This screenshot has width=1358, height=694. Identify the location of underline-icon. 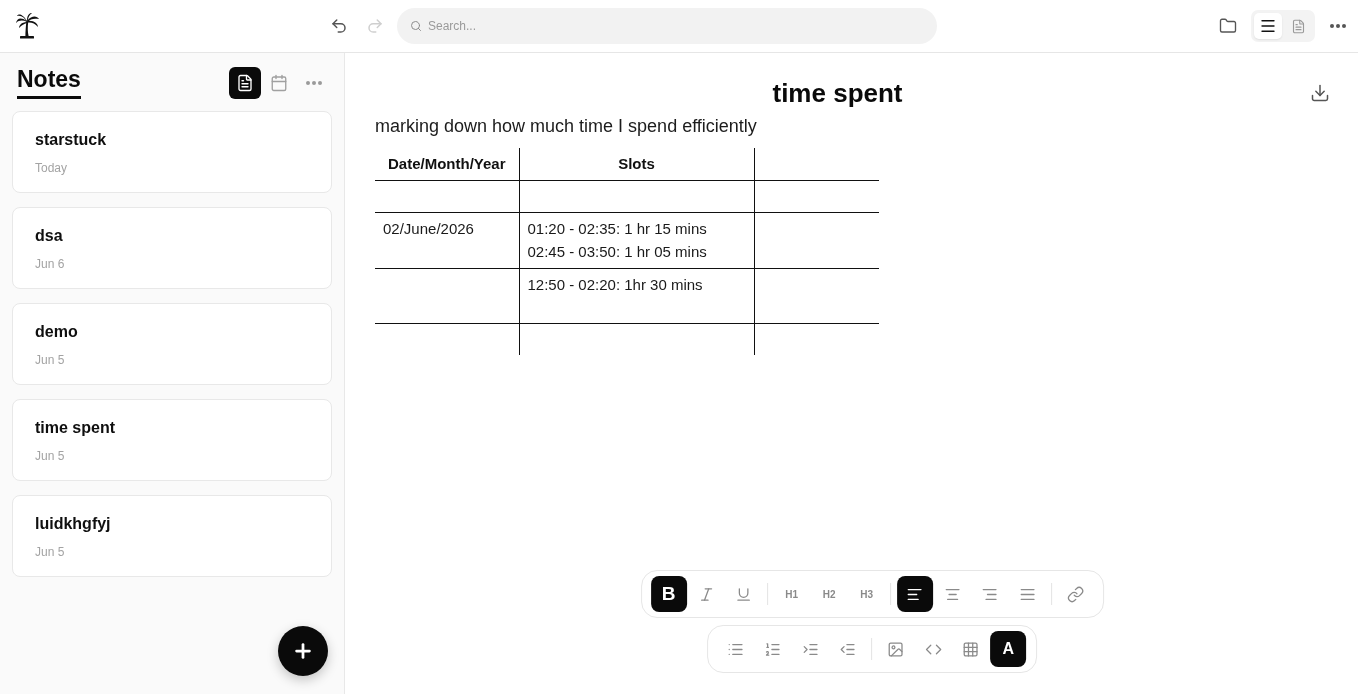
(744, 594).